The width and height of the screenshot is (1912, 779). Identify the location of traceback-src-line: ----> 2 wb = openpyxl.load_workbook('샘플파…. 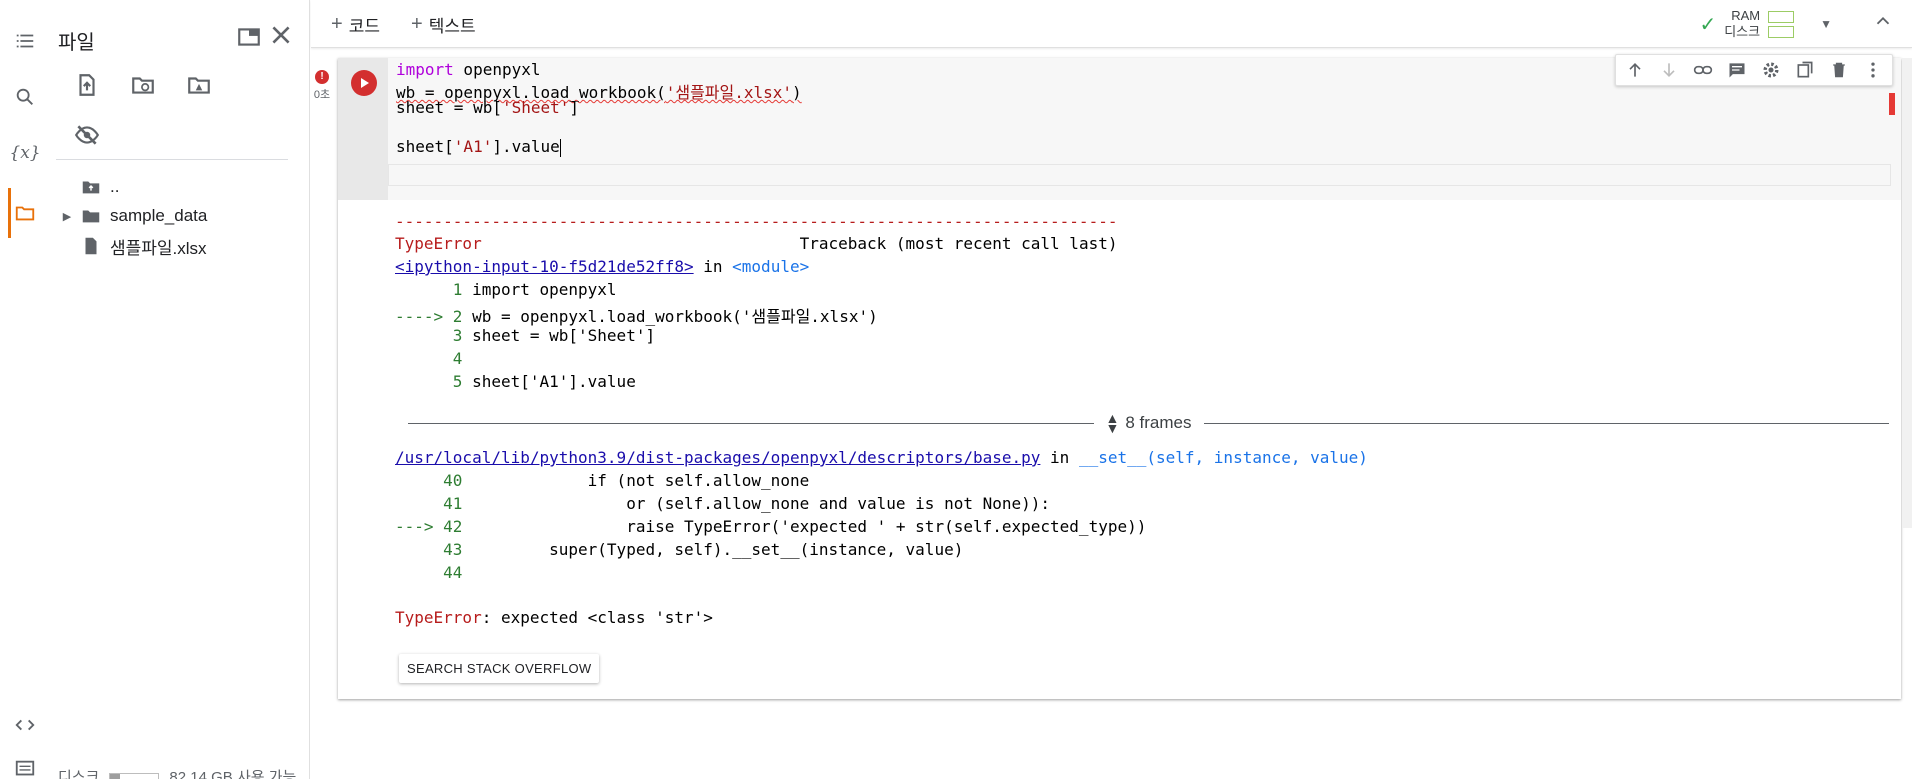
(636, 316).